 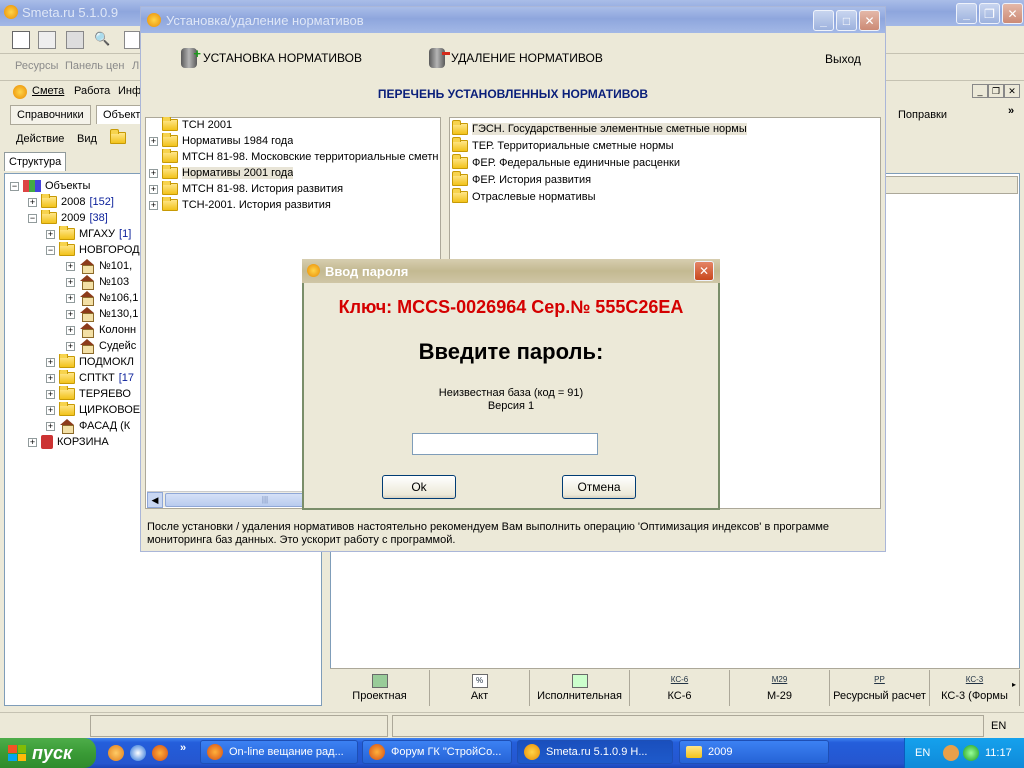 I want to click on norms-tree-item: + МТСН 81-98. История развития, so click(x=246, y=189).